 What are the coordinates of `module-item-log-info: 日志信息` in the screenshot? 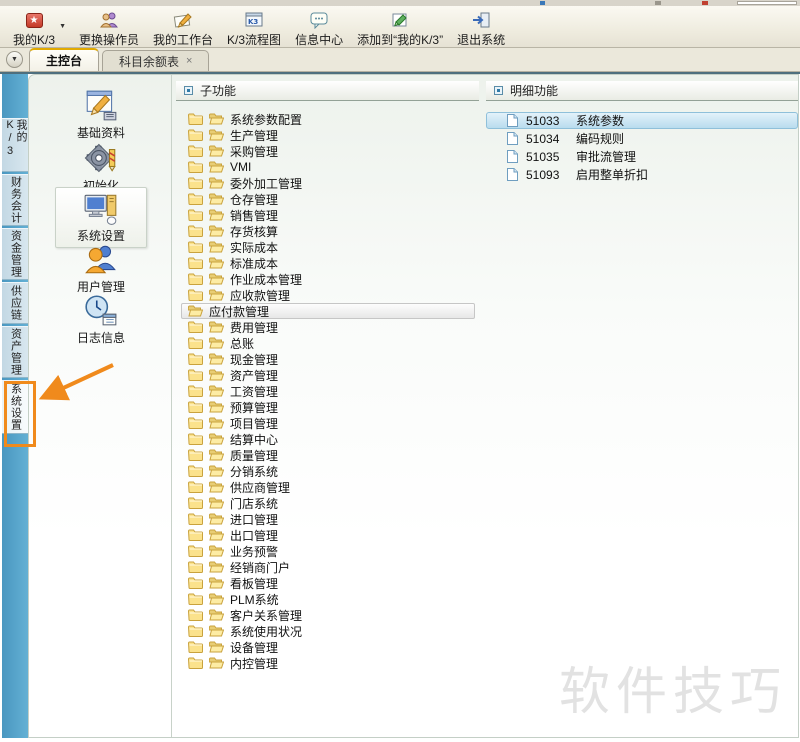 It's located at (101, 319).